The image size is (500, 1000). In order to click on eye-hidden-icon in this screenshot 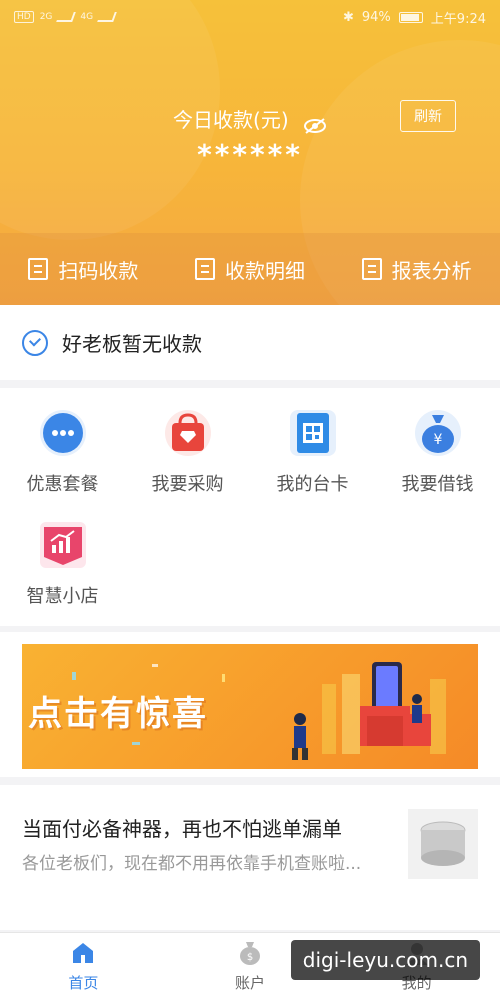, I will do `click(315, 124)`.